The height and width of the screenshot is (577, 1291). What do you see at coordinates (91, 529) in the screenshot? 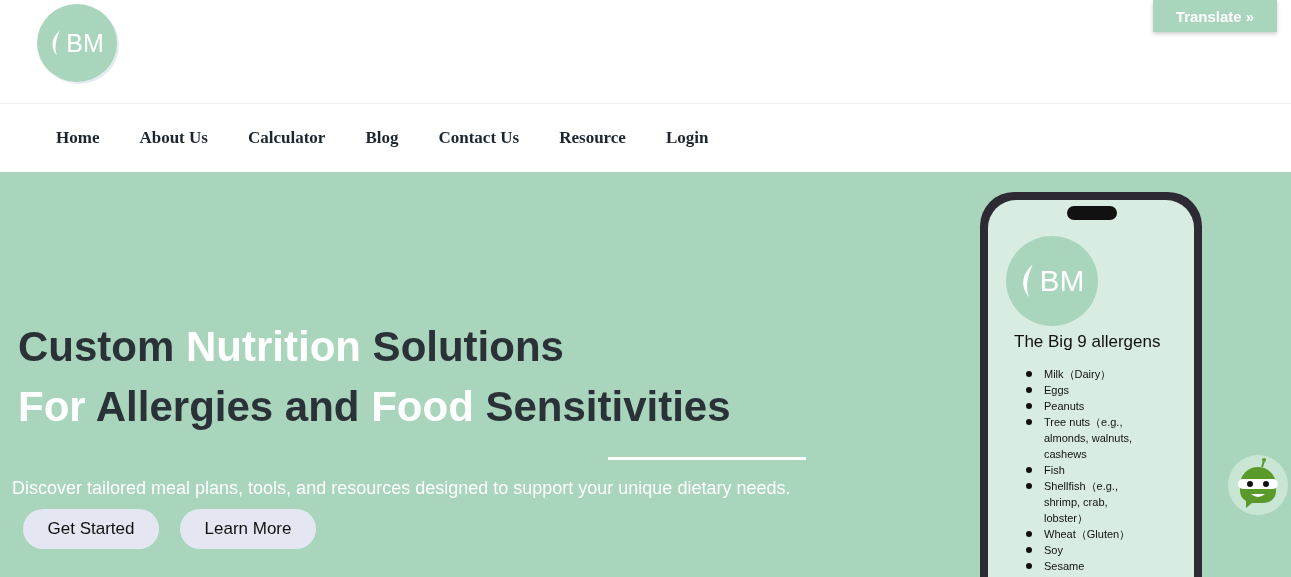
I see `hero-button: Get Started` at bounding box center [91, 529].